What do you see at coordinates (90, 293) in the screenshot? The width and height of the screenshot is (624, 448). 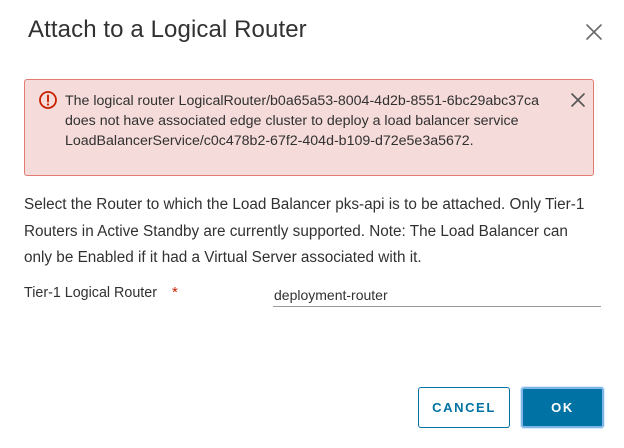 I see `router-field-label: Tier-1 Logical Router` at bounding box center [90, 293].